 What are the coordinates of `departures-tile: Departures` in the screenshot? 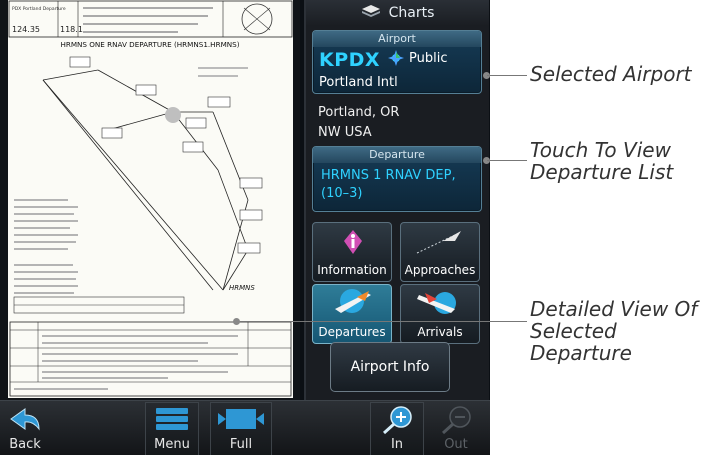 It's located at (352, 314).